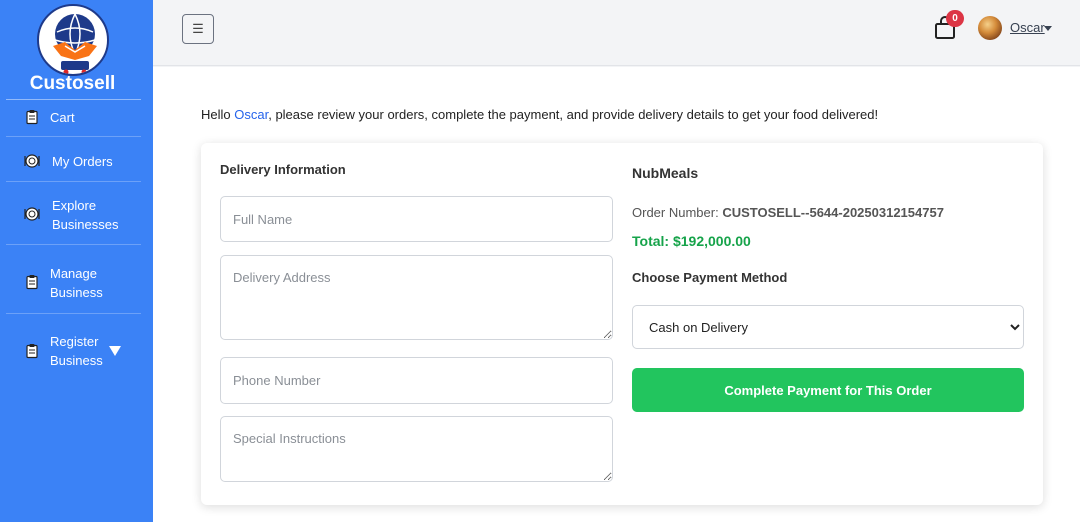 The image size is (1080, 522). Describe the element at coordinates (990, 28) in the screenshot. I see `avatar` at that location.